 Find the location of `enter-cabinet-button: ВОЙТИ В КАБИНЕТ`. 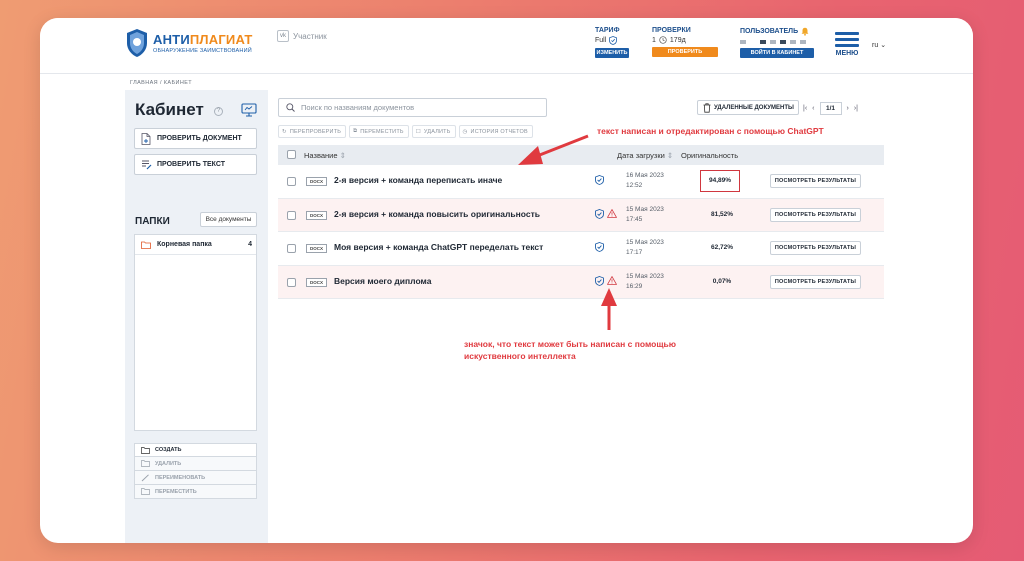

enter-cabinet-button: ВОЙТИ В КАБИНЕТ is located at coordinates (777, 53).